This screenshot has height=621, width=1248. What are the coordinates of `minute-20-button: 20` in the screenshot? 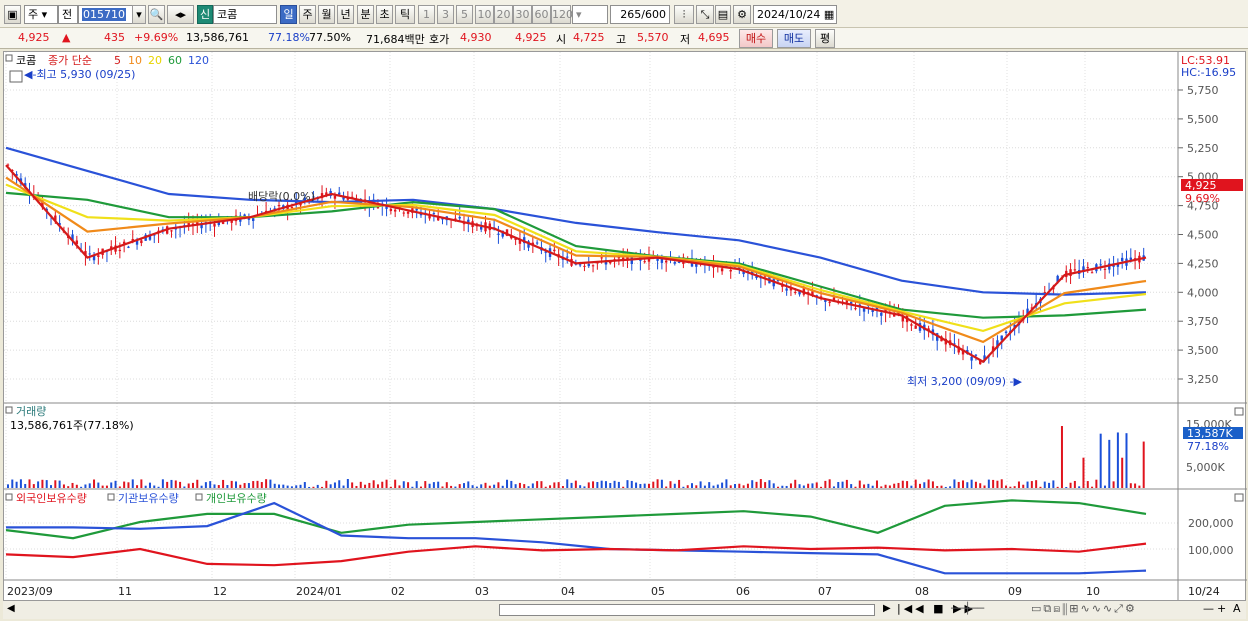 It's located at (503, 14).